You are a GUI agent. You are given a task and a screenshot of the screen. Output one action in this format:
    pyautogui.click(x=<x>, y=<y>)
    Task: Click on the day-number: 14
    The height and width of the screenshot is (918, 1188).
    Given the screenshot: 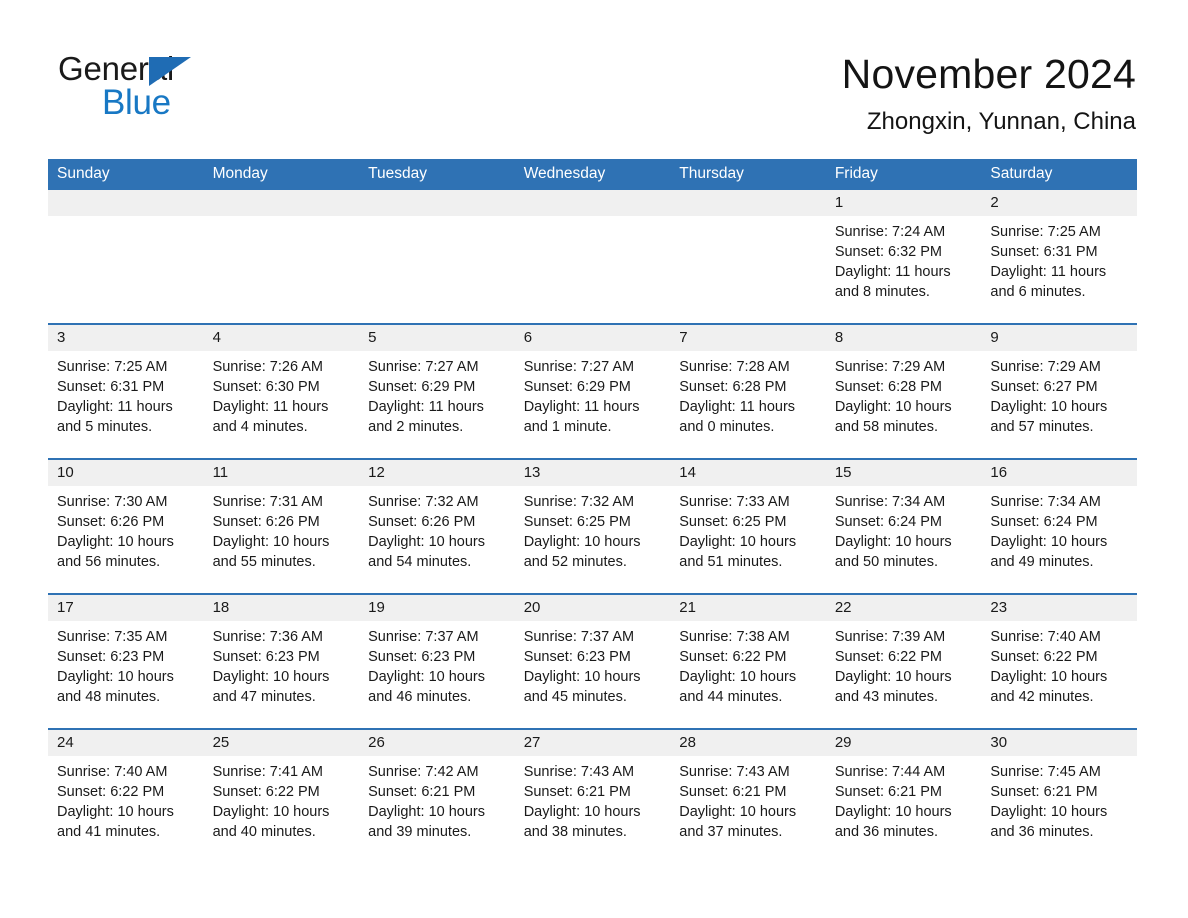 What is the action you would take?
    pyautogui.click(x=748, y=473)
    